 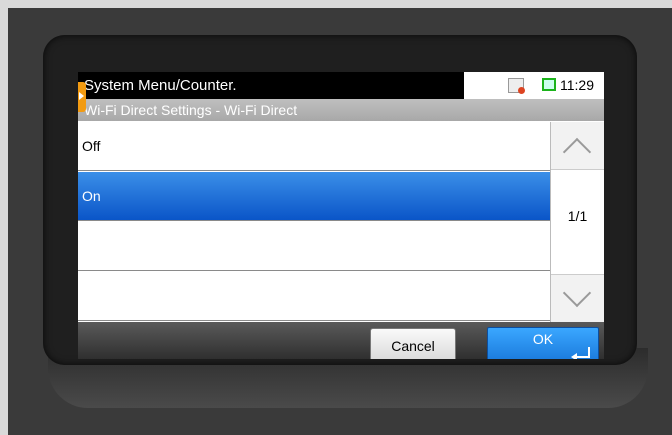 What do you see at coordinates (82, 97) in the screenshot?
I see `side-tab-arrow-icon` at bounding box center [82, 97].